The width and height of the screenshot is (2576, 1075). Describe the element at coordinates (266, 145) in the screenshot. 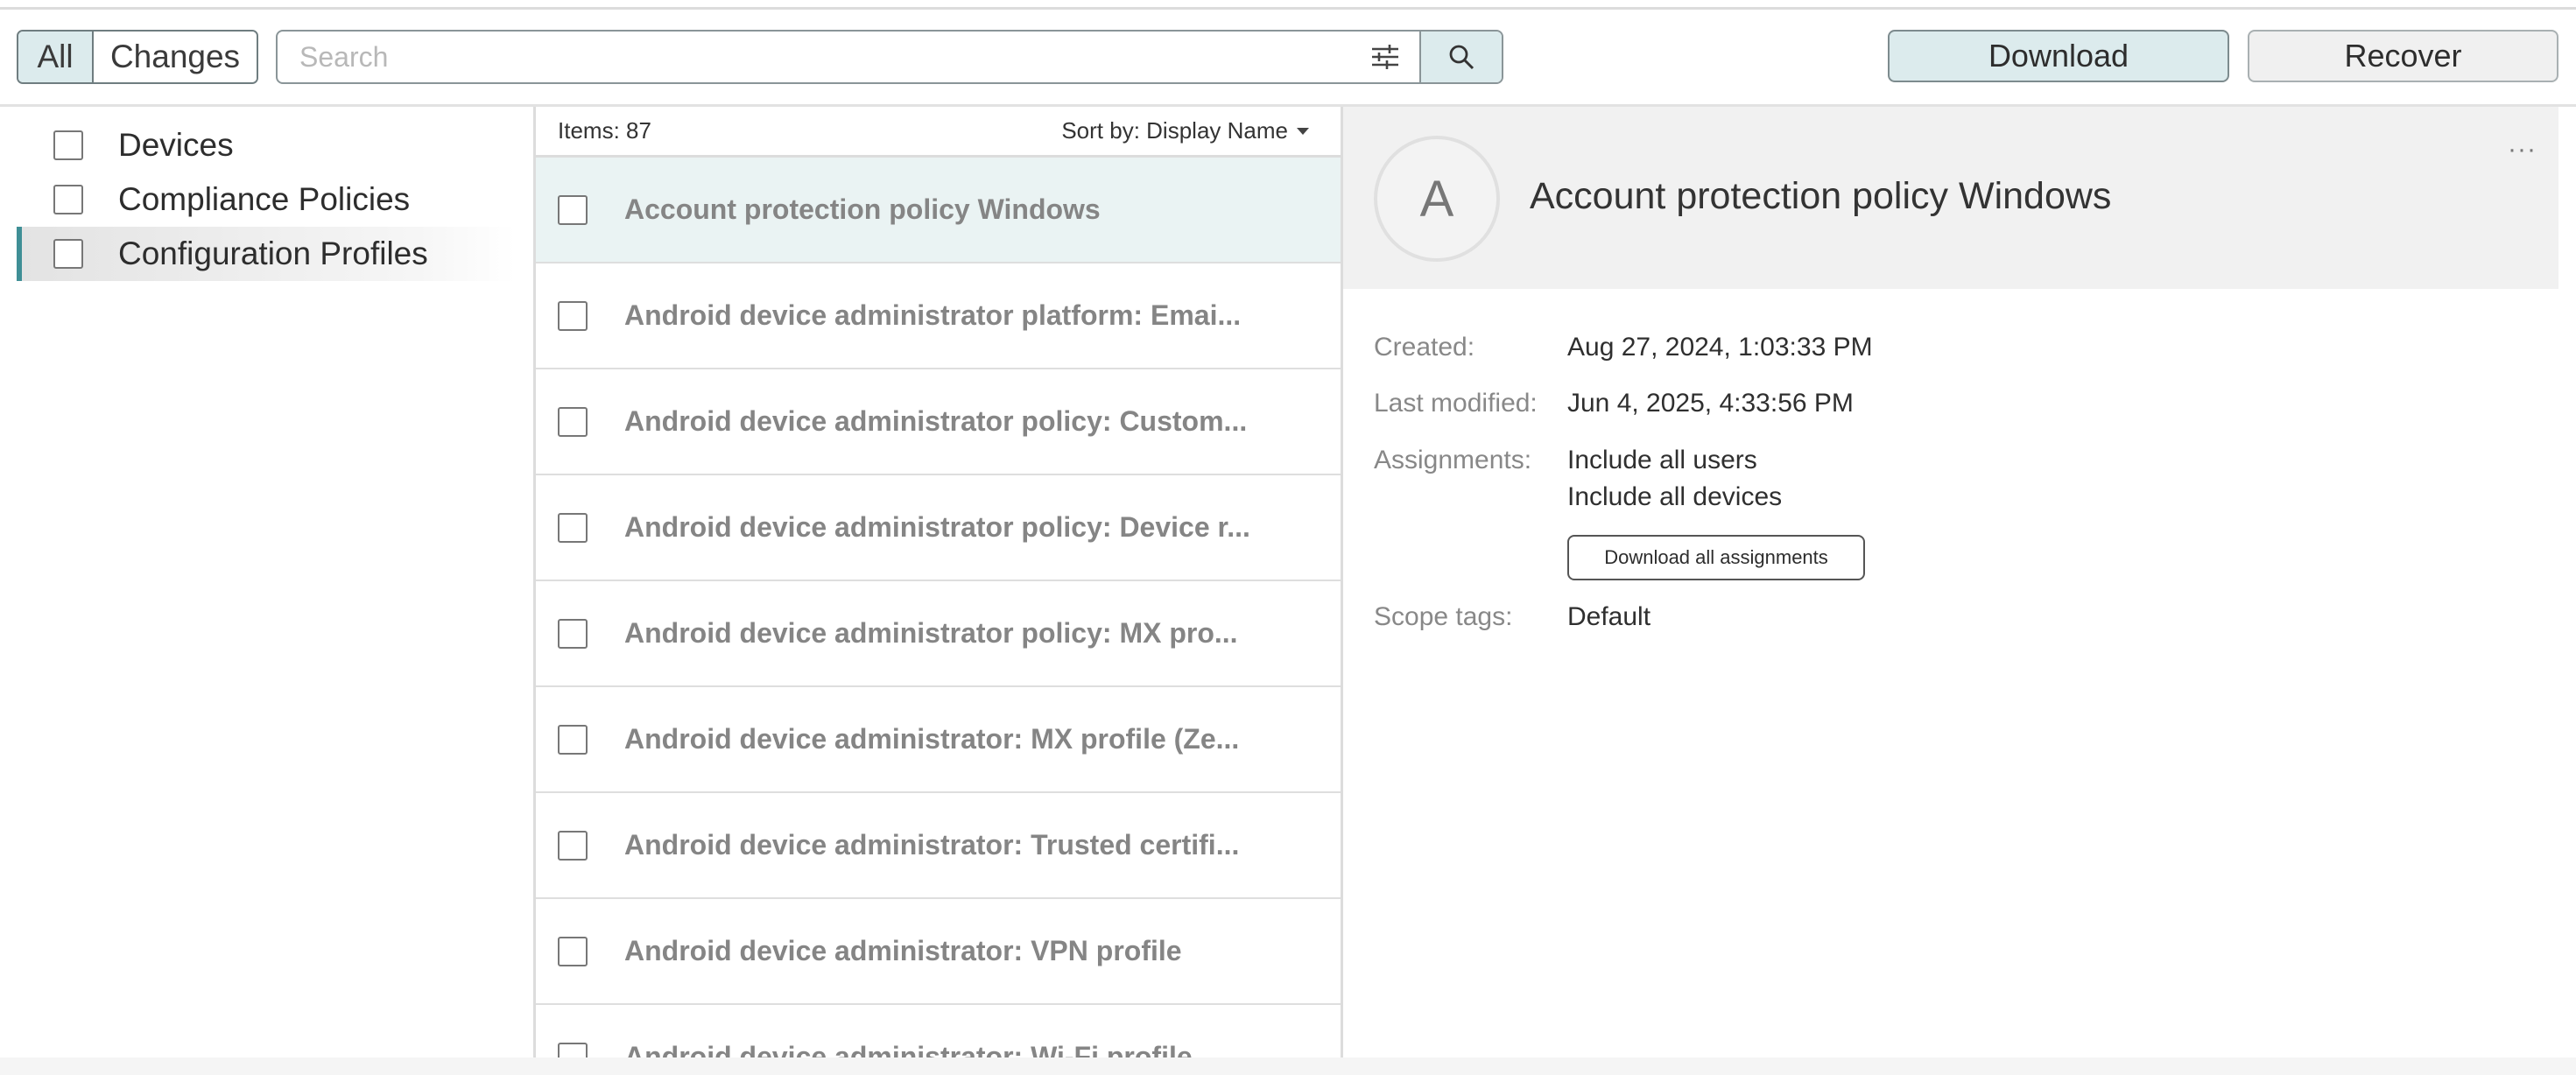

I see `tree-item-devices: Devices` at that location.